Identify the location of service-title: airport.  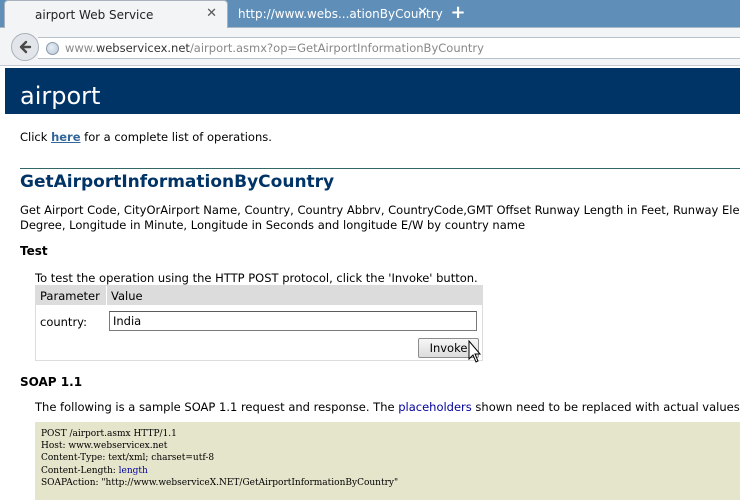
(60, 96).